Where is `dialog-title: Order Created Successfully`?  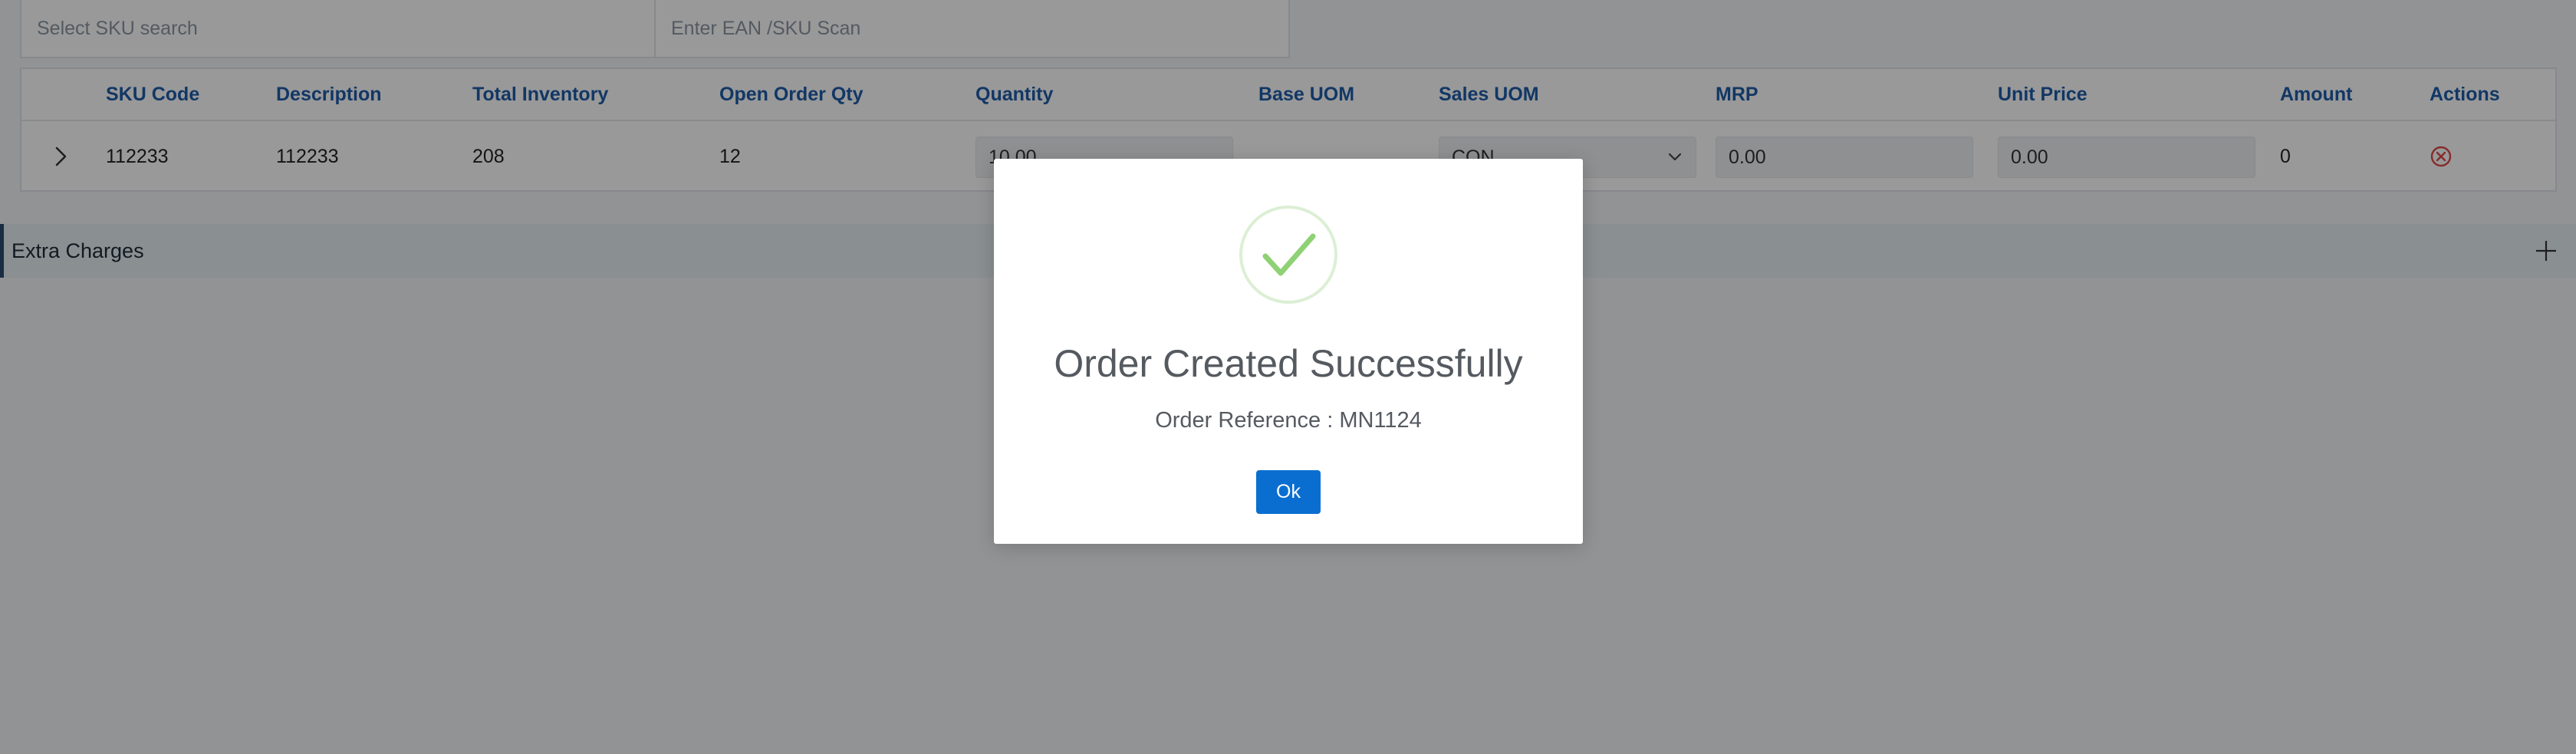 dialog-title: Order Created Successfully is located at coordinates (1288, 363).